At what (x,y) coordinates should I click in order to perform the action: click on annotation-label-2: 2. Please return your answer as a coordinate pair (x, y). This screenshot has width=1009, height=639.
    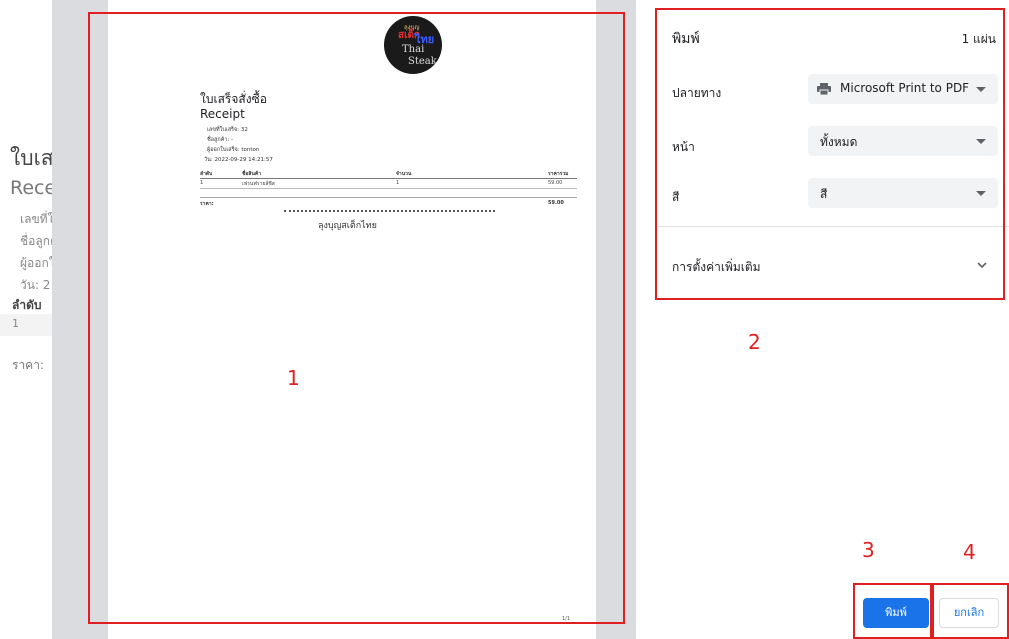
    Looking at the image, I should click on (754, 342).